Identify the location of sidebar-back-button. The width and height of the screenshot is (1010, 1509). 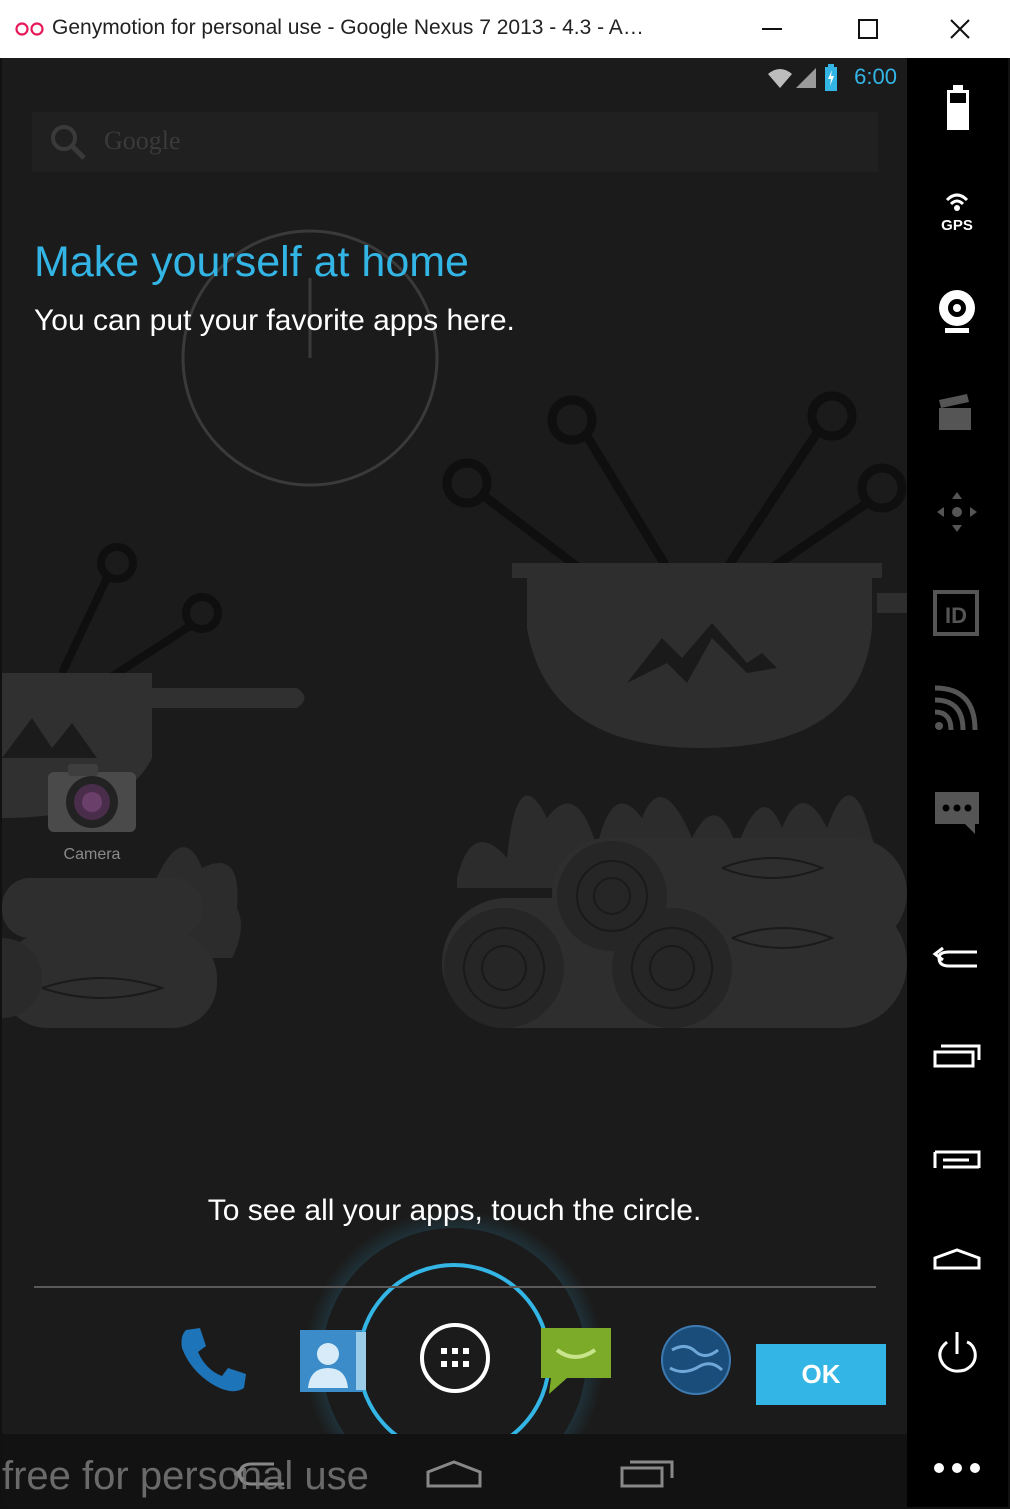
(957, 950).